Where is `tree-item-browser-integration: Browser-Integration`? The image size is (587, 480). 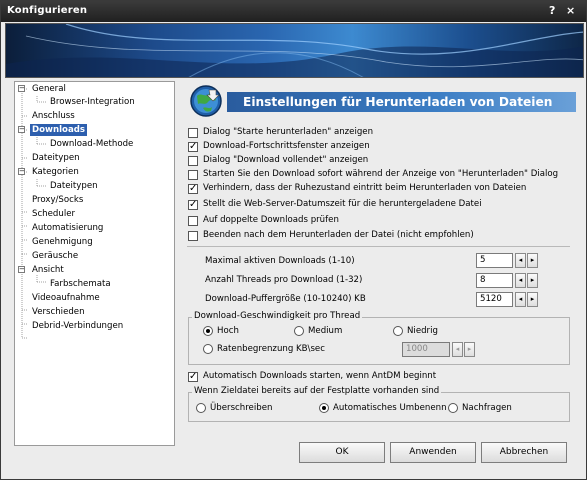 tree-item-browser-integration: Browser-Integration is located at coordinates (92, 102).